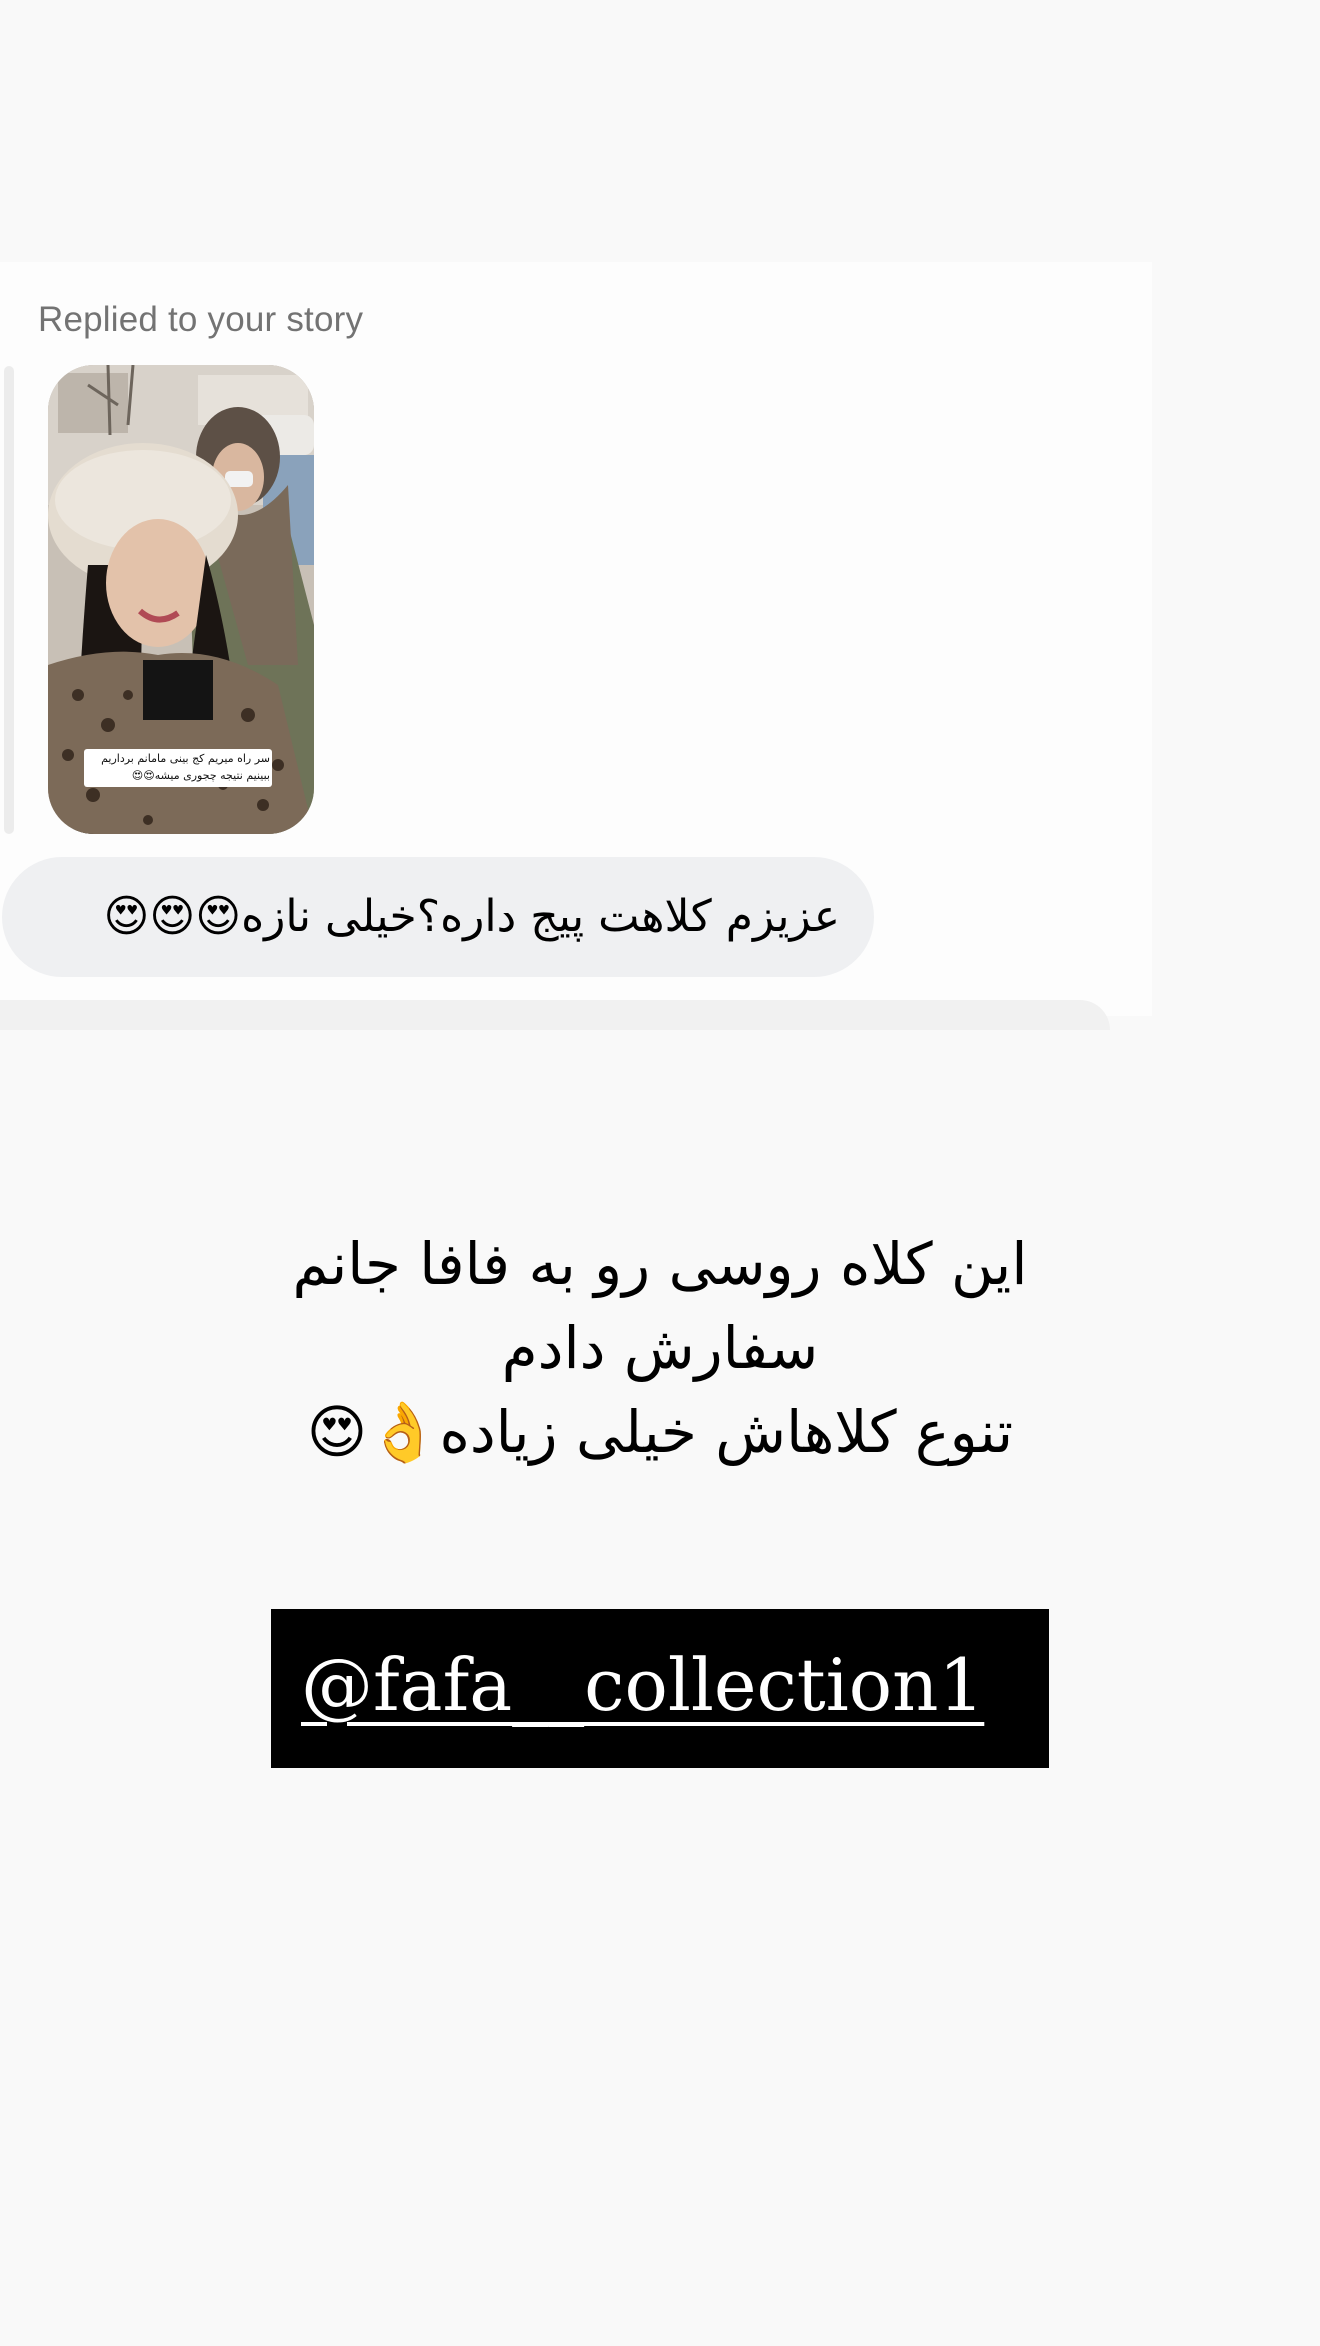 Image resolution: width=1320 pixels, height=2346 pixels. Describe the element at coordinates (555, 1015) in the screenshot. I see `next-message-edge` at that location.